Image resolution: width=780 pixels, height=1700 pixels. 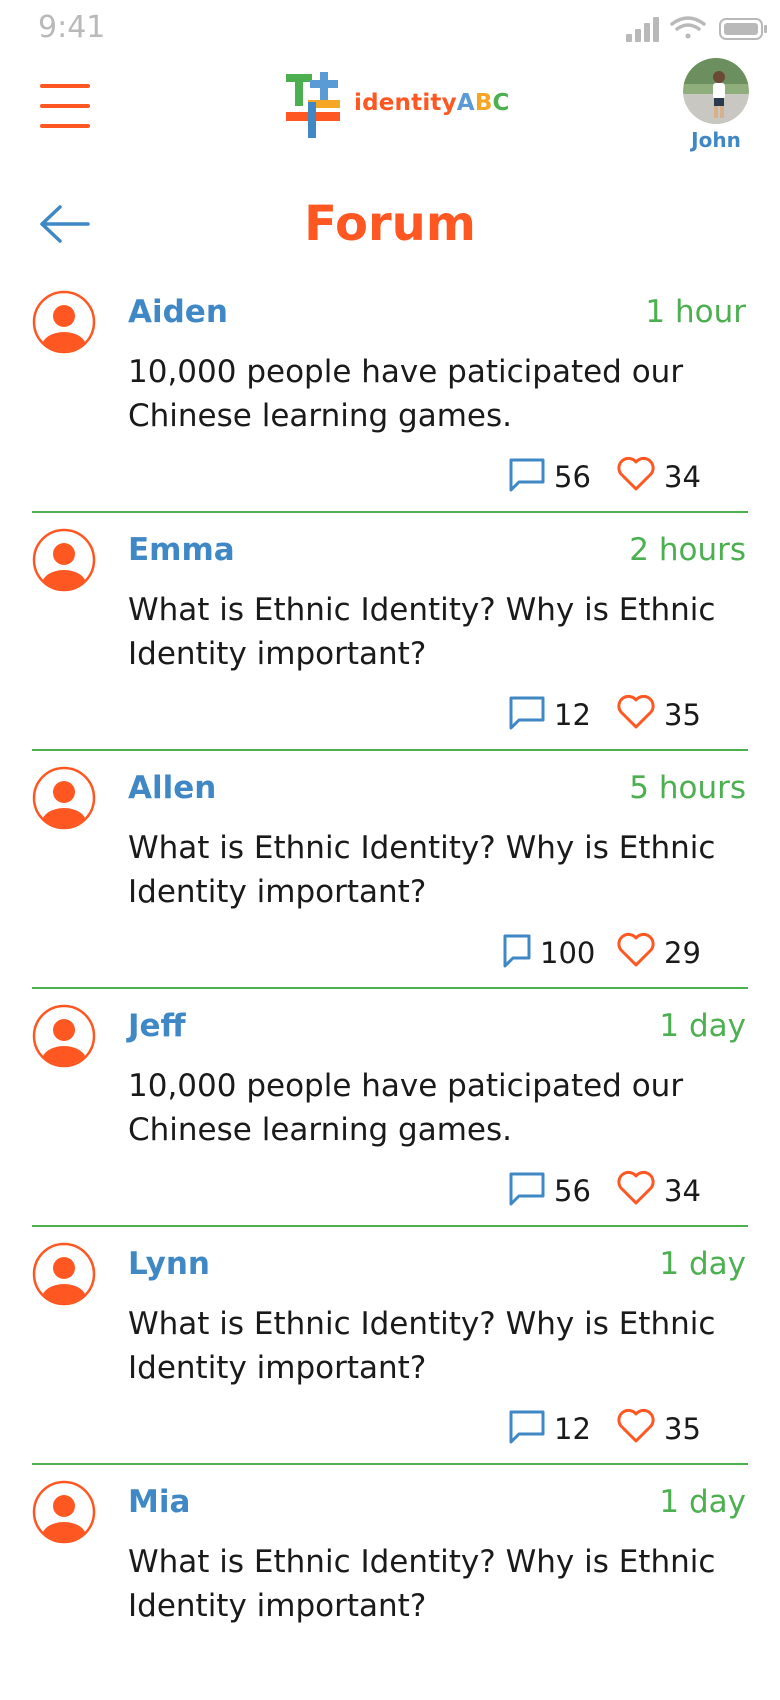 I want to click on post-author: Aiden, so click(x=178, y=312).